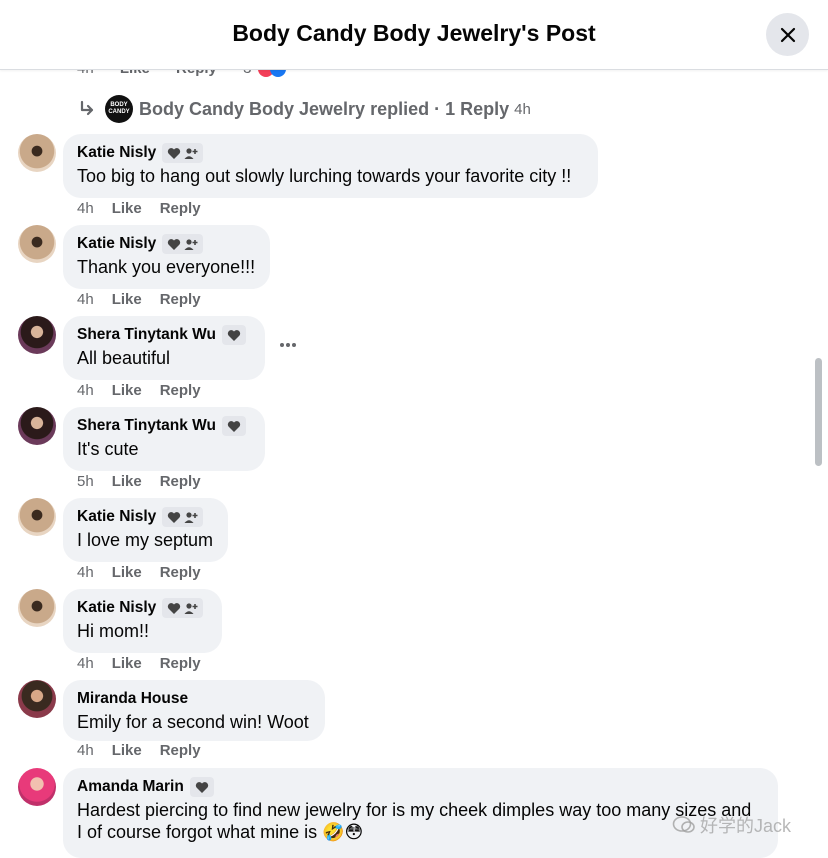  I want to click on reply-arrow-icon, so click(87, 108).